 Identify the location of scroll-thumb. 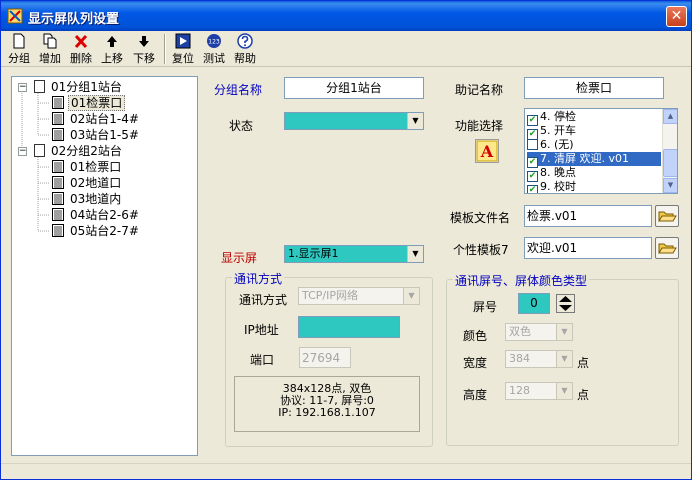
(670, 163).